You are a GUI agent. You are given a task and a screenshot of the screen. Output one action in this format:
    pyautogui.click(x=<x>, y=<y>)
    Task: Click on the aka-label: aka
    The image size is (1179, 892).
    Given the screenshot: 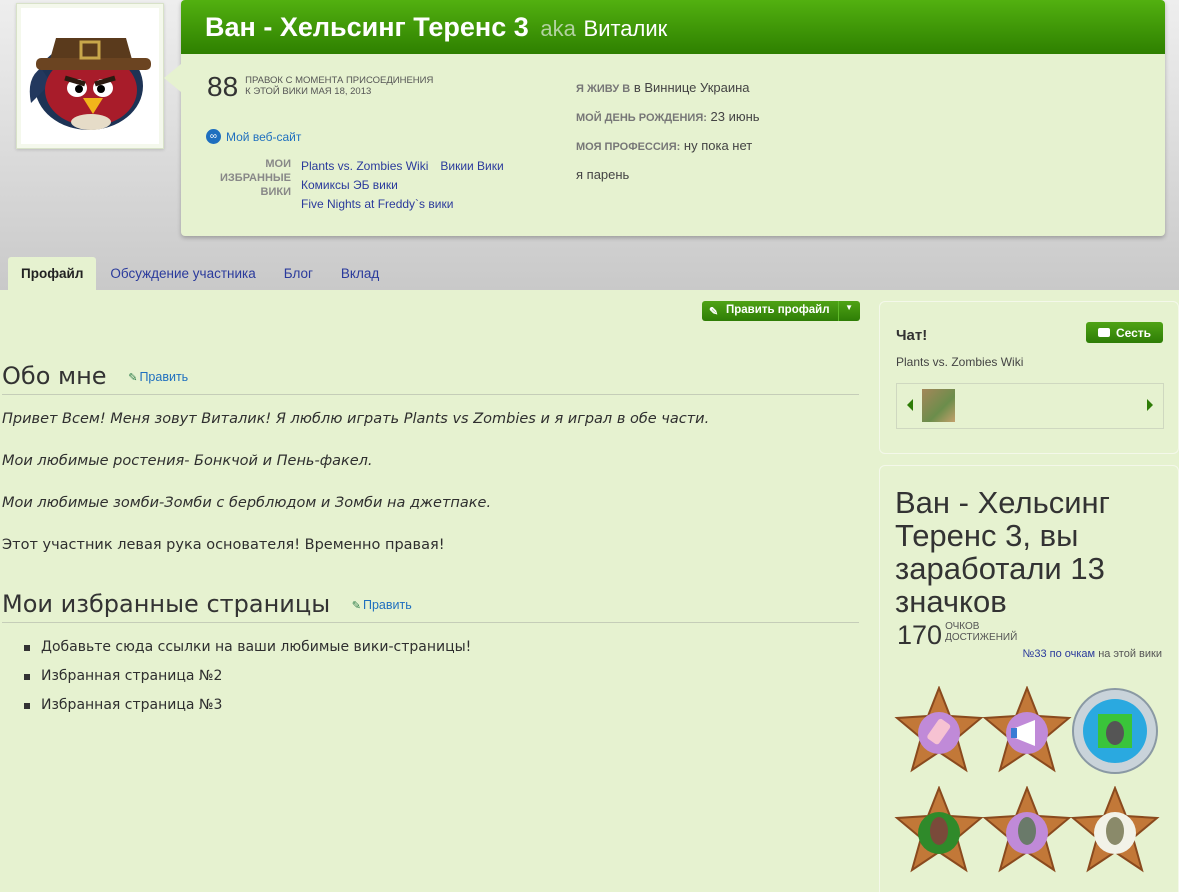 What is the action you would take?
    pyautogui.click(x=558, y=28)
    